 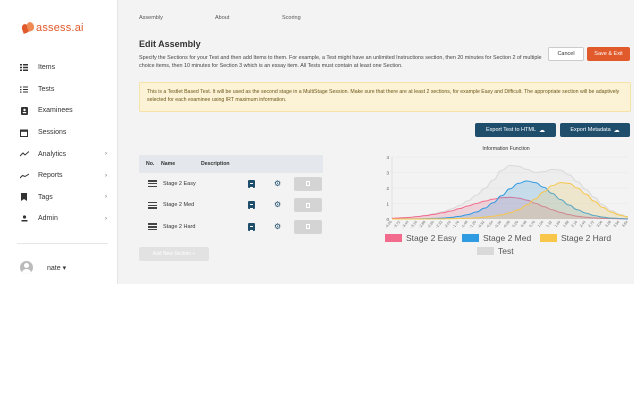 I want to click on section-name: Stage 2 Hard, so click(x=179, y=226).